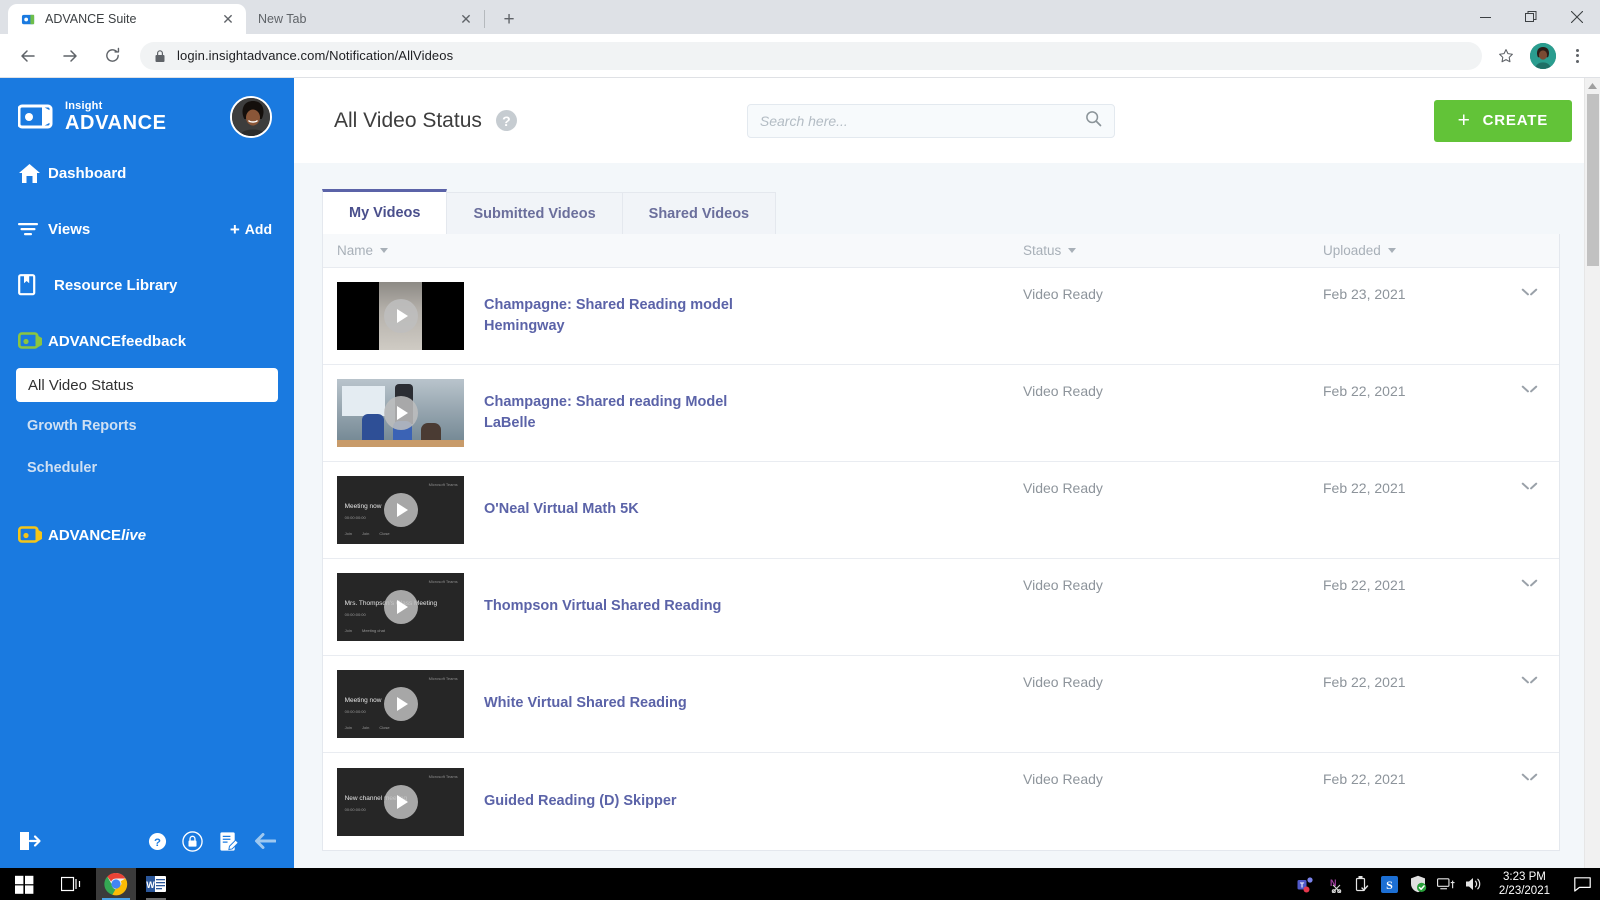  What do you see at coordinates (24, 884) in the screenshot?
I see `windows-start-icon` at bounding box center [24, 884].